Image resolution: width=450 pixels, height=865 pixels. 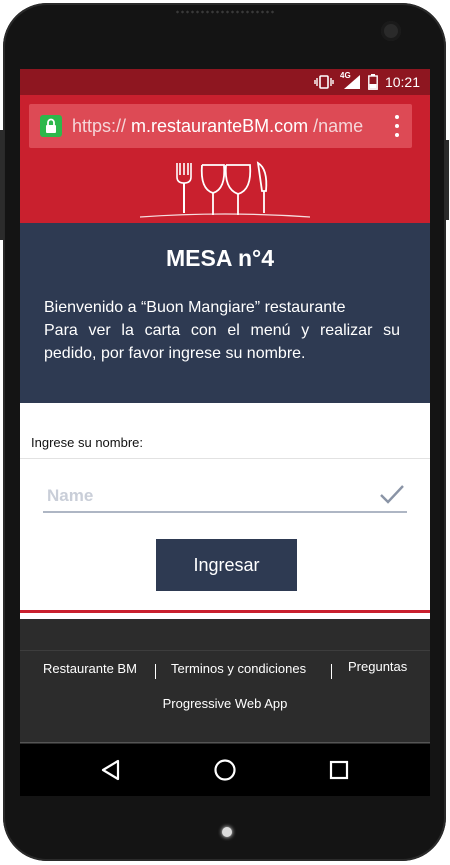 I want to click on status-bar: 4G 10:21, so click(x=225, y=82).